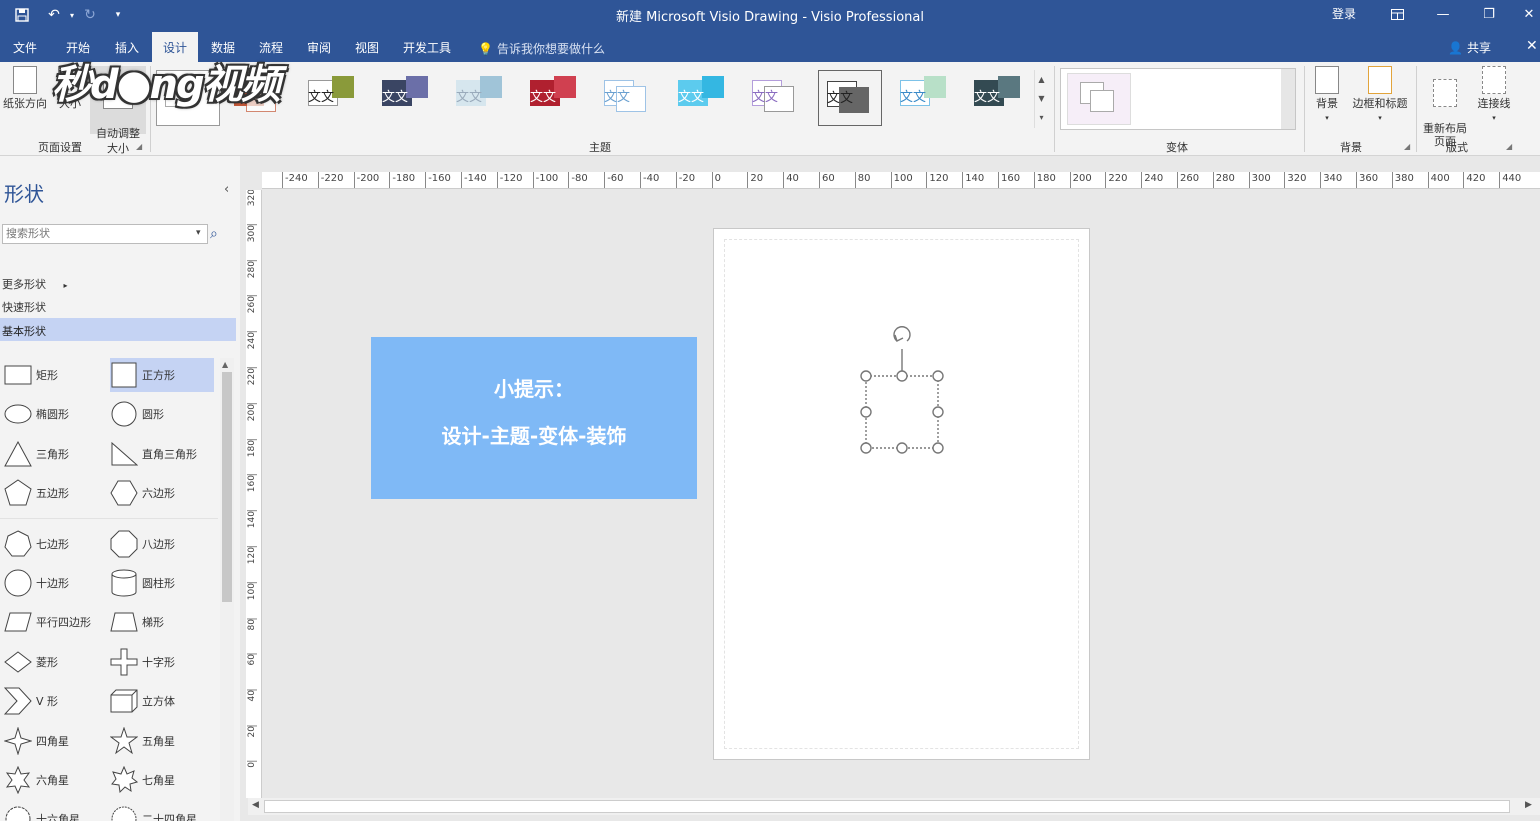 Image resolution: width=1540 pixels, height=821 pixels. I want to click on minimize-icon: —, so click(1443, 14).